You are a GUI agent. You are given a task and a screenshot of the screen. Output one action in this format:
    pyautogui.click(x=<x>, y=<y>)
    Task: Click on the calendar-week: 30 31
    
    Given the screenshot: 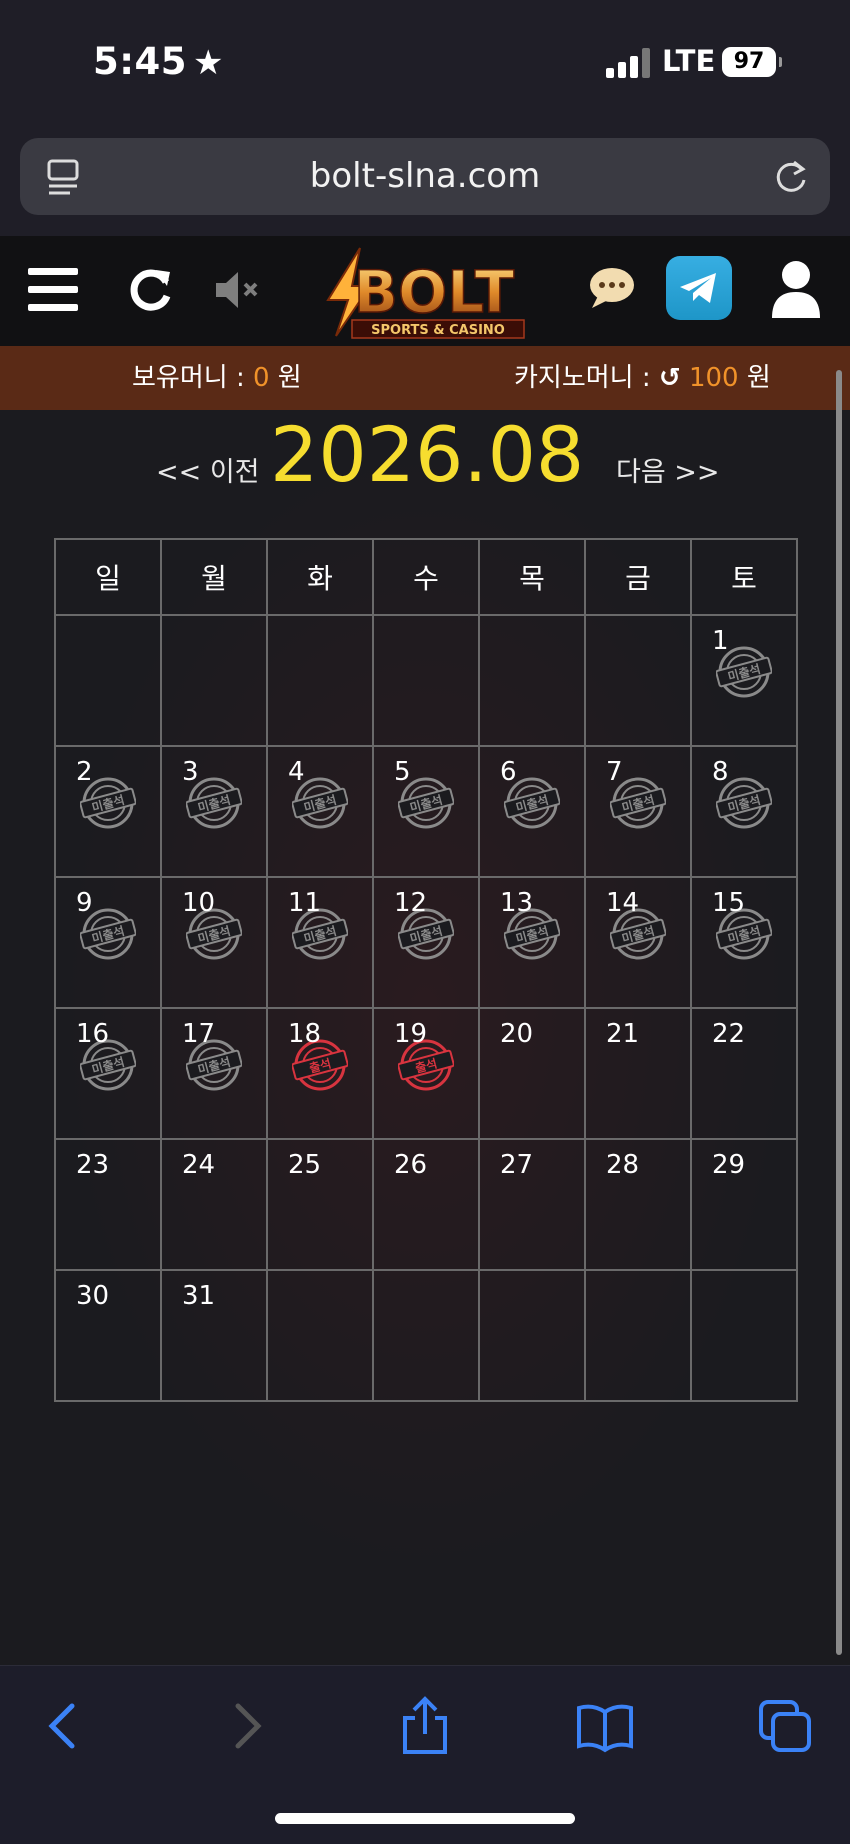 What is the action you would take?
    pyautogui.click(x=426, y=1335)
    